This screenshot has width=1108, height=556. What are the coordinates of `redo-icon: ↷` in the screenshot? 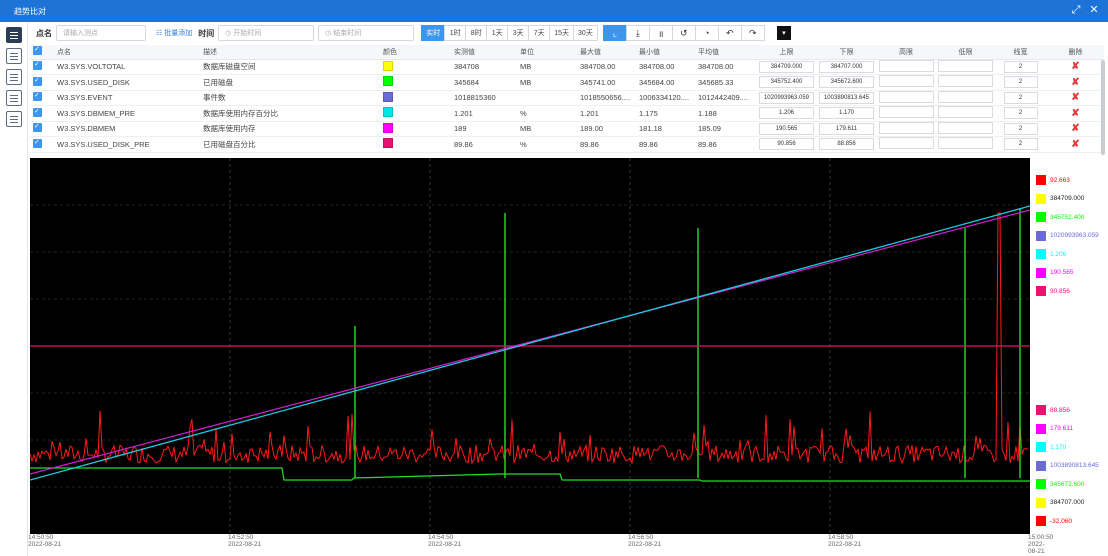 It's located at (752, 33).